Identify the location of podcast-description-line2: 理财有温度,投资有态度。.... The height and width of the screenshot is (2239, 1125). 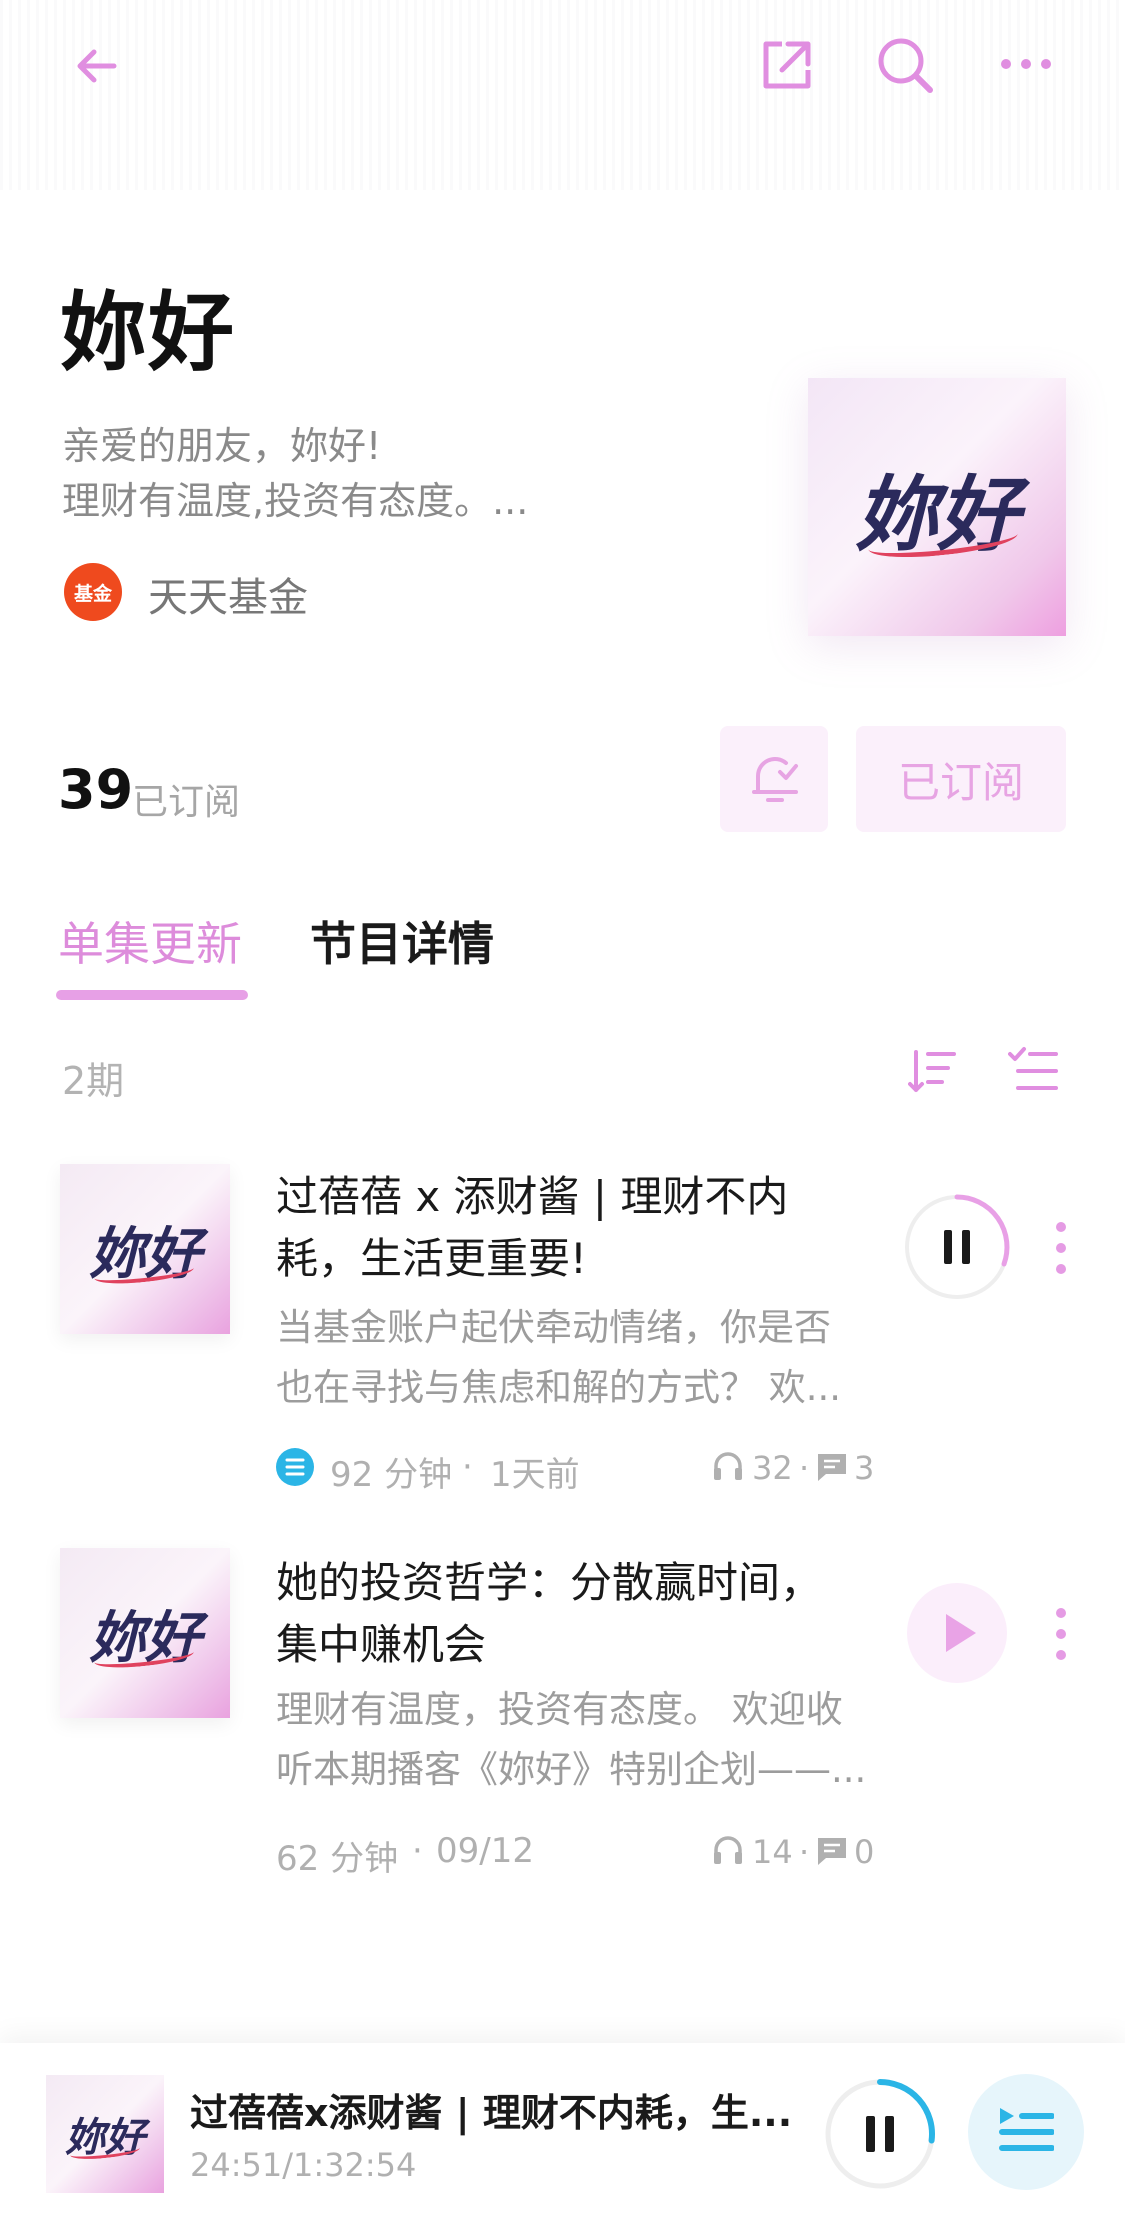
(295, 497).